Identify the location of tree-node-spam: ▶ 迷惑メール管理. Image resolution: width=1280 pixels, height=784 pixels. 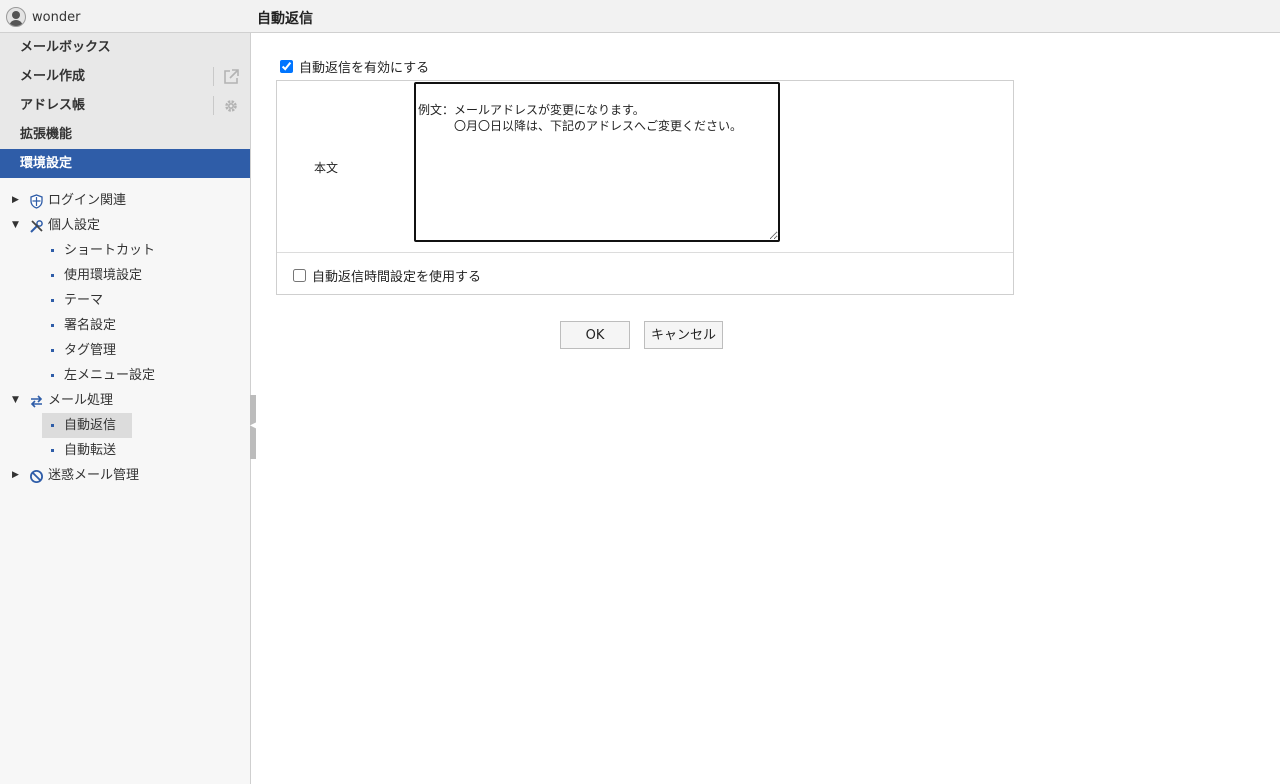
(125, 475).